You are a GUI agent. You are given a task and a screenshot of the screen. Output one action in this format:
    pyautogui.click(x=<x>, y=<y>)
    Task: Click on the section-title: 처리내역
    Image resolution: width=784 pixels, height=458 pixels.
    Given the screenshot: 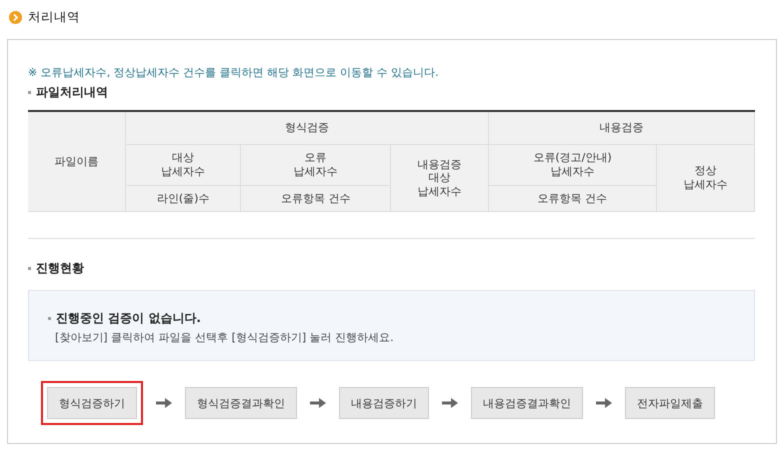 What is the action you would take?
    pyautogui.click(x=54, y=17)
    